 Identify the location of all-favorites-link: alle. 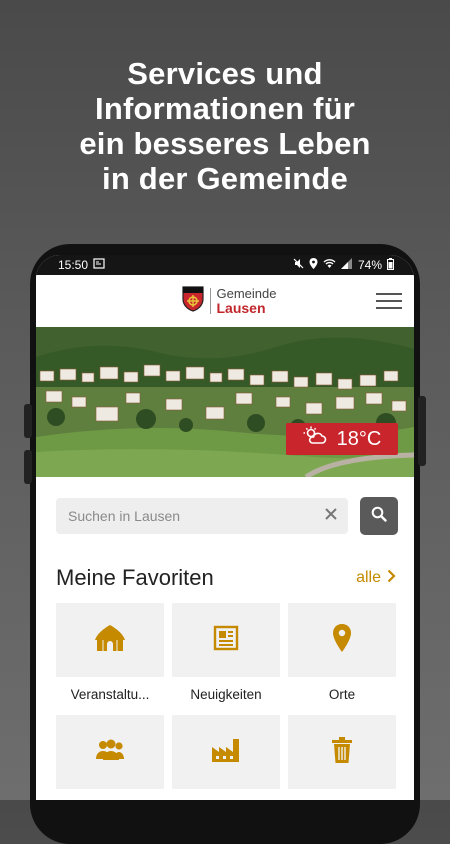
(376, 578).